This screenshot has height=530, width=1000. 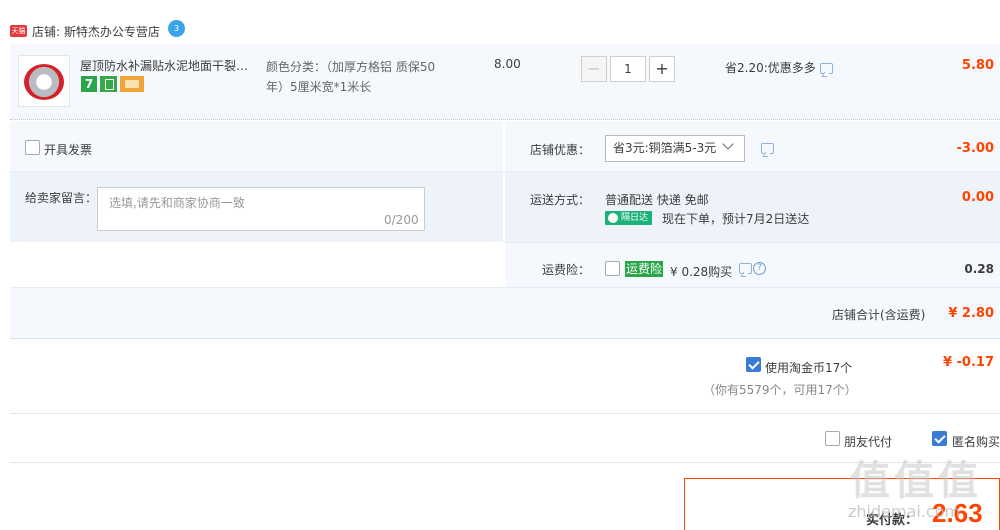 I want to click on friend-pay-checkbox, so click(x=832, y=438).